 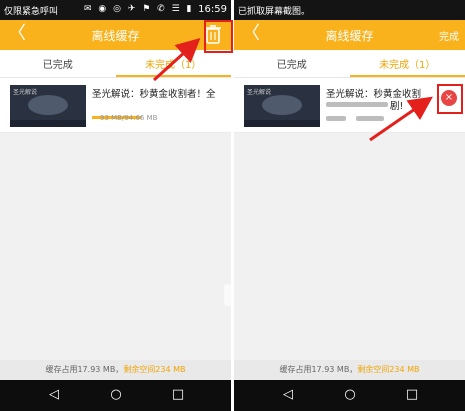 I want to click on arrow-to-delete, so click(x=401, y=119).